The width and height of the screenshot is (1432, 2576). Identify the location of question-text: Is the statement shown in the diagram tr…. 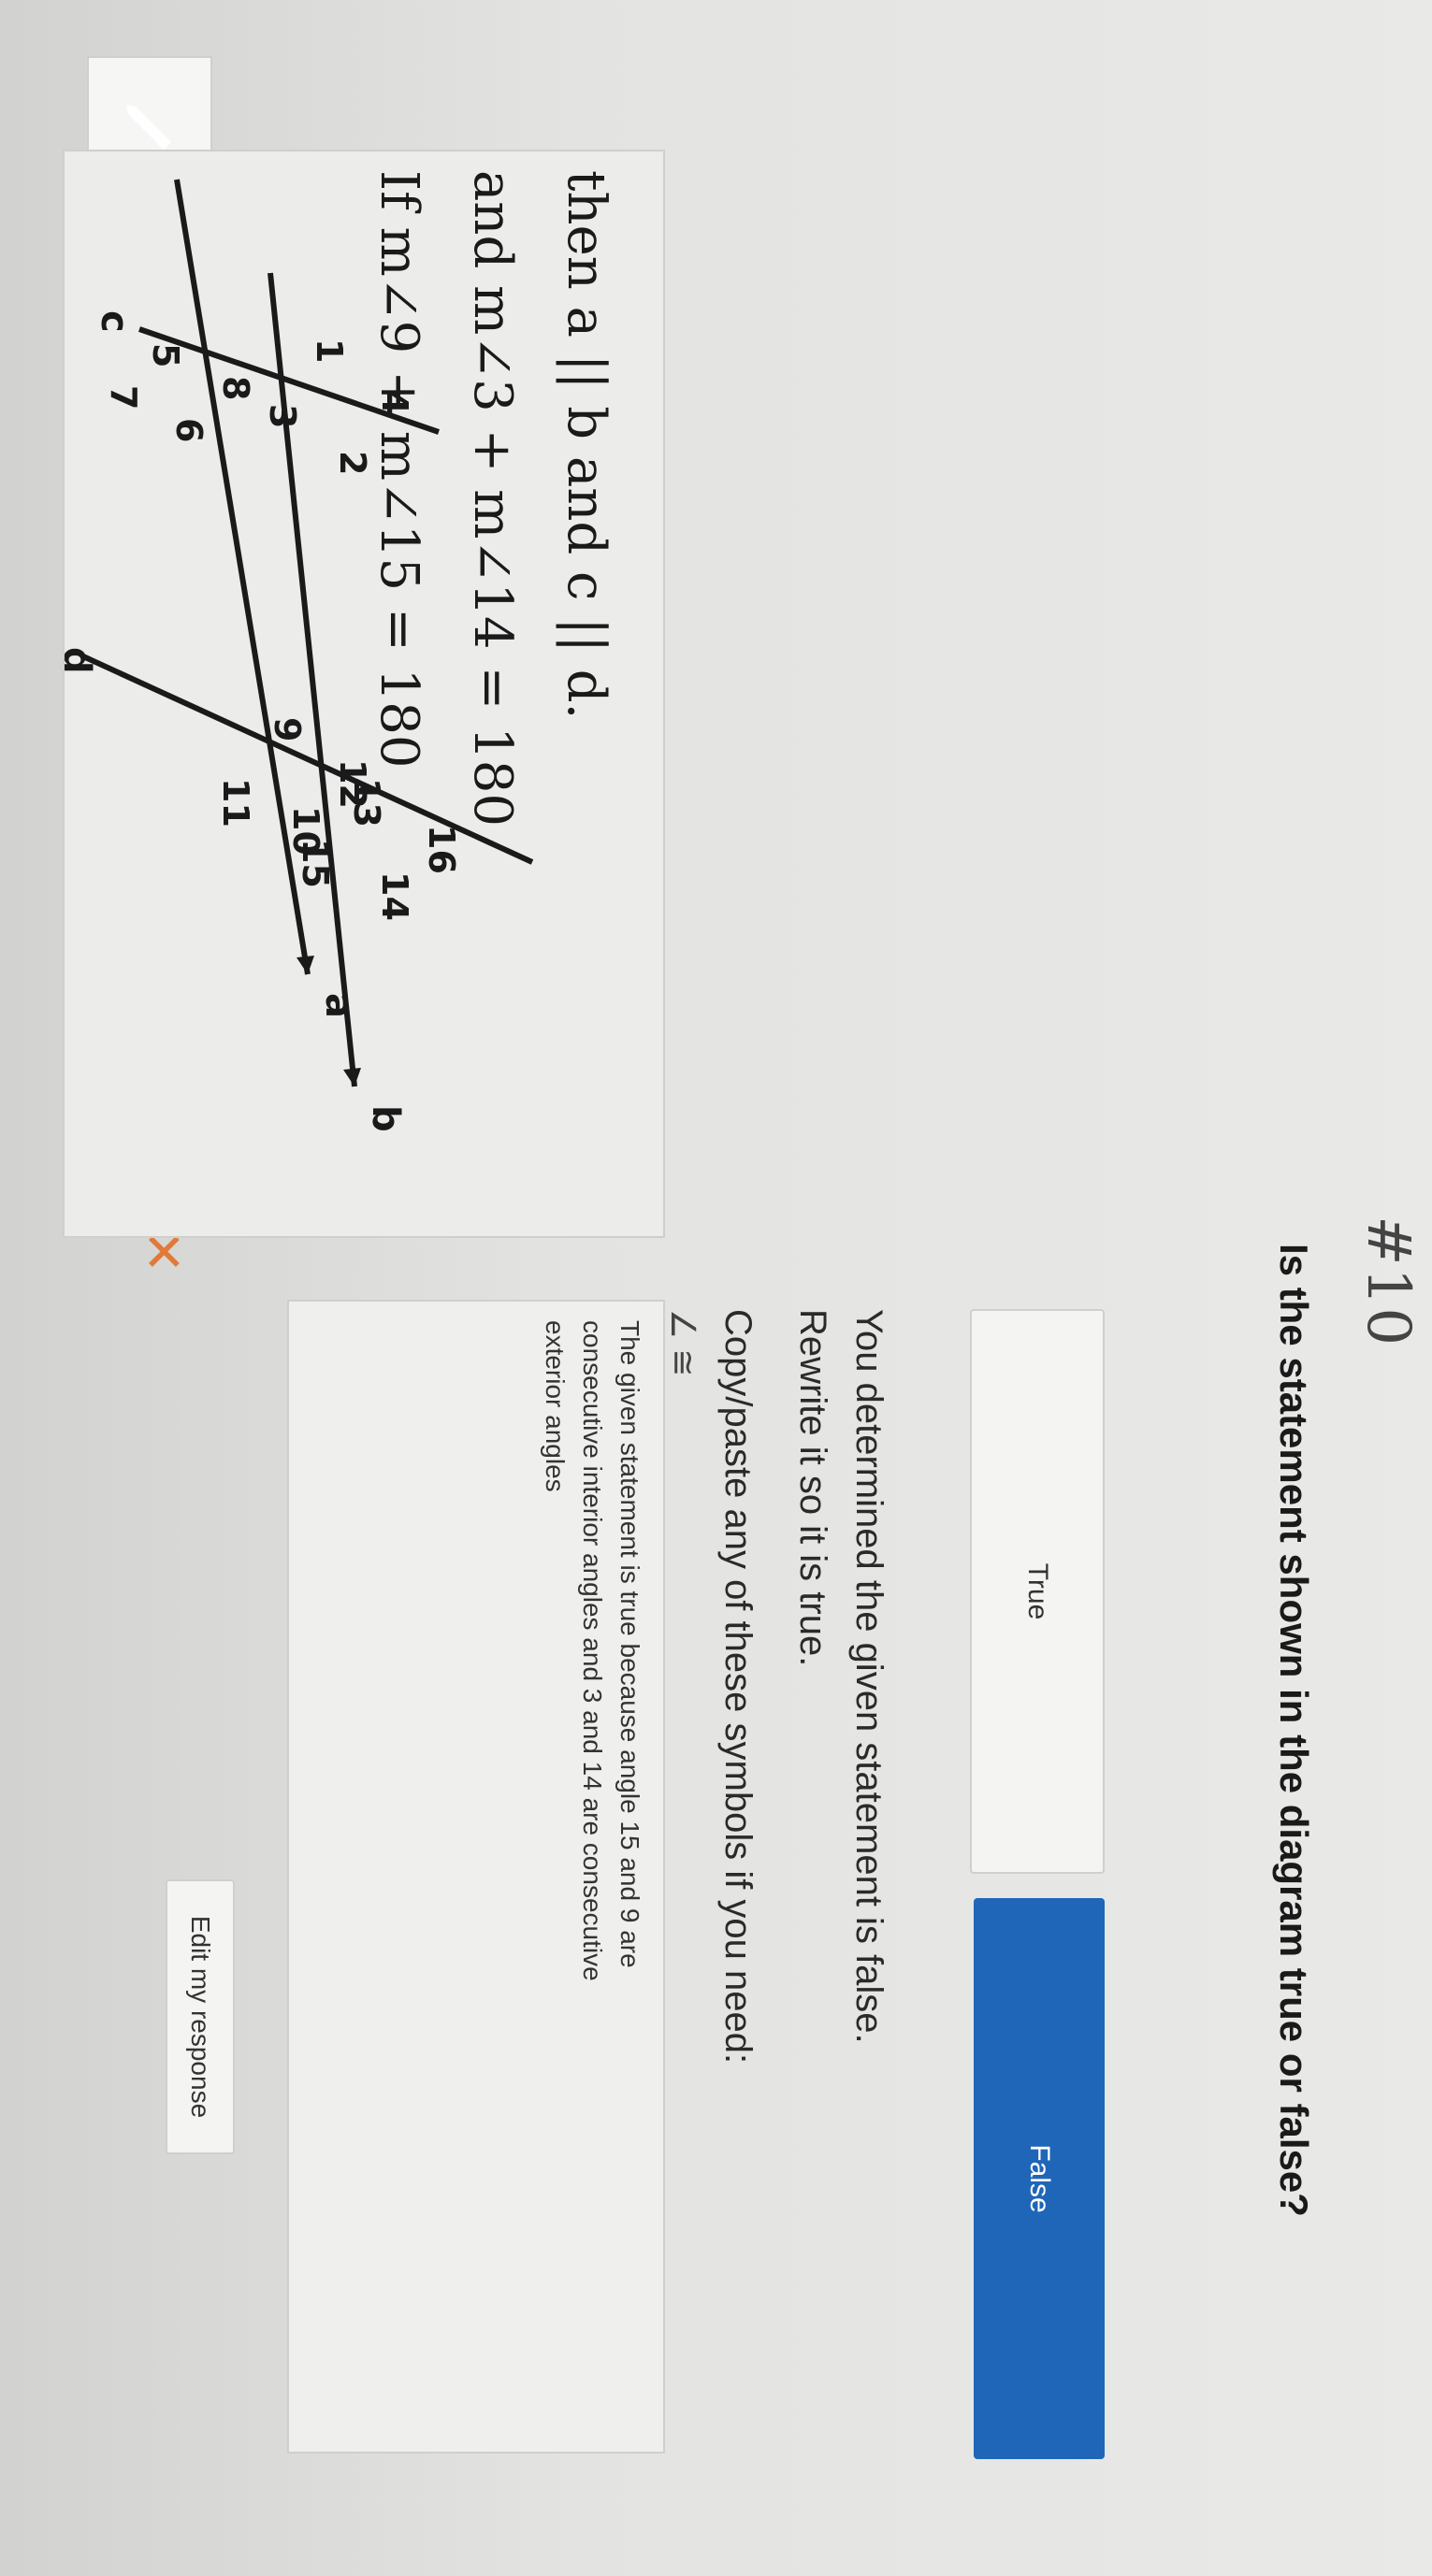
(1294, 1731).